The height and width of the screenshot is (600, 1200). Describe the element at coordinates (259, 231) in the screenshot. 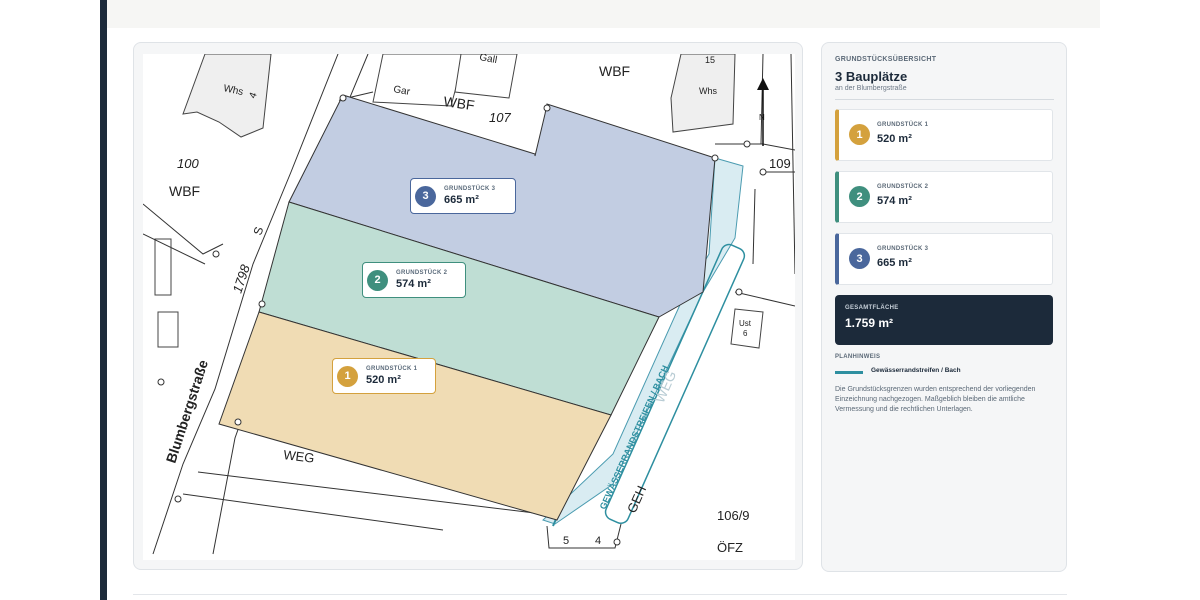

I see `label-s: S` at that location.